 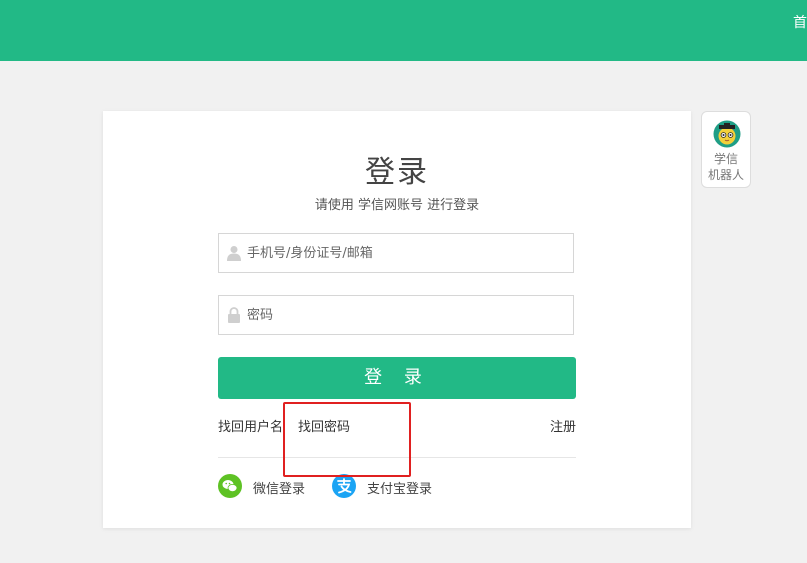 What do you see at coordinates (725, 175) in the screenshot?
I see `robot-label-line2: 机器人` at bounding box center [725, 175].